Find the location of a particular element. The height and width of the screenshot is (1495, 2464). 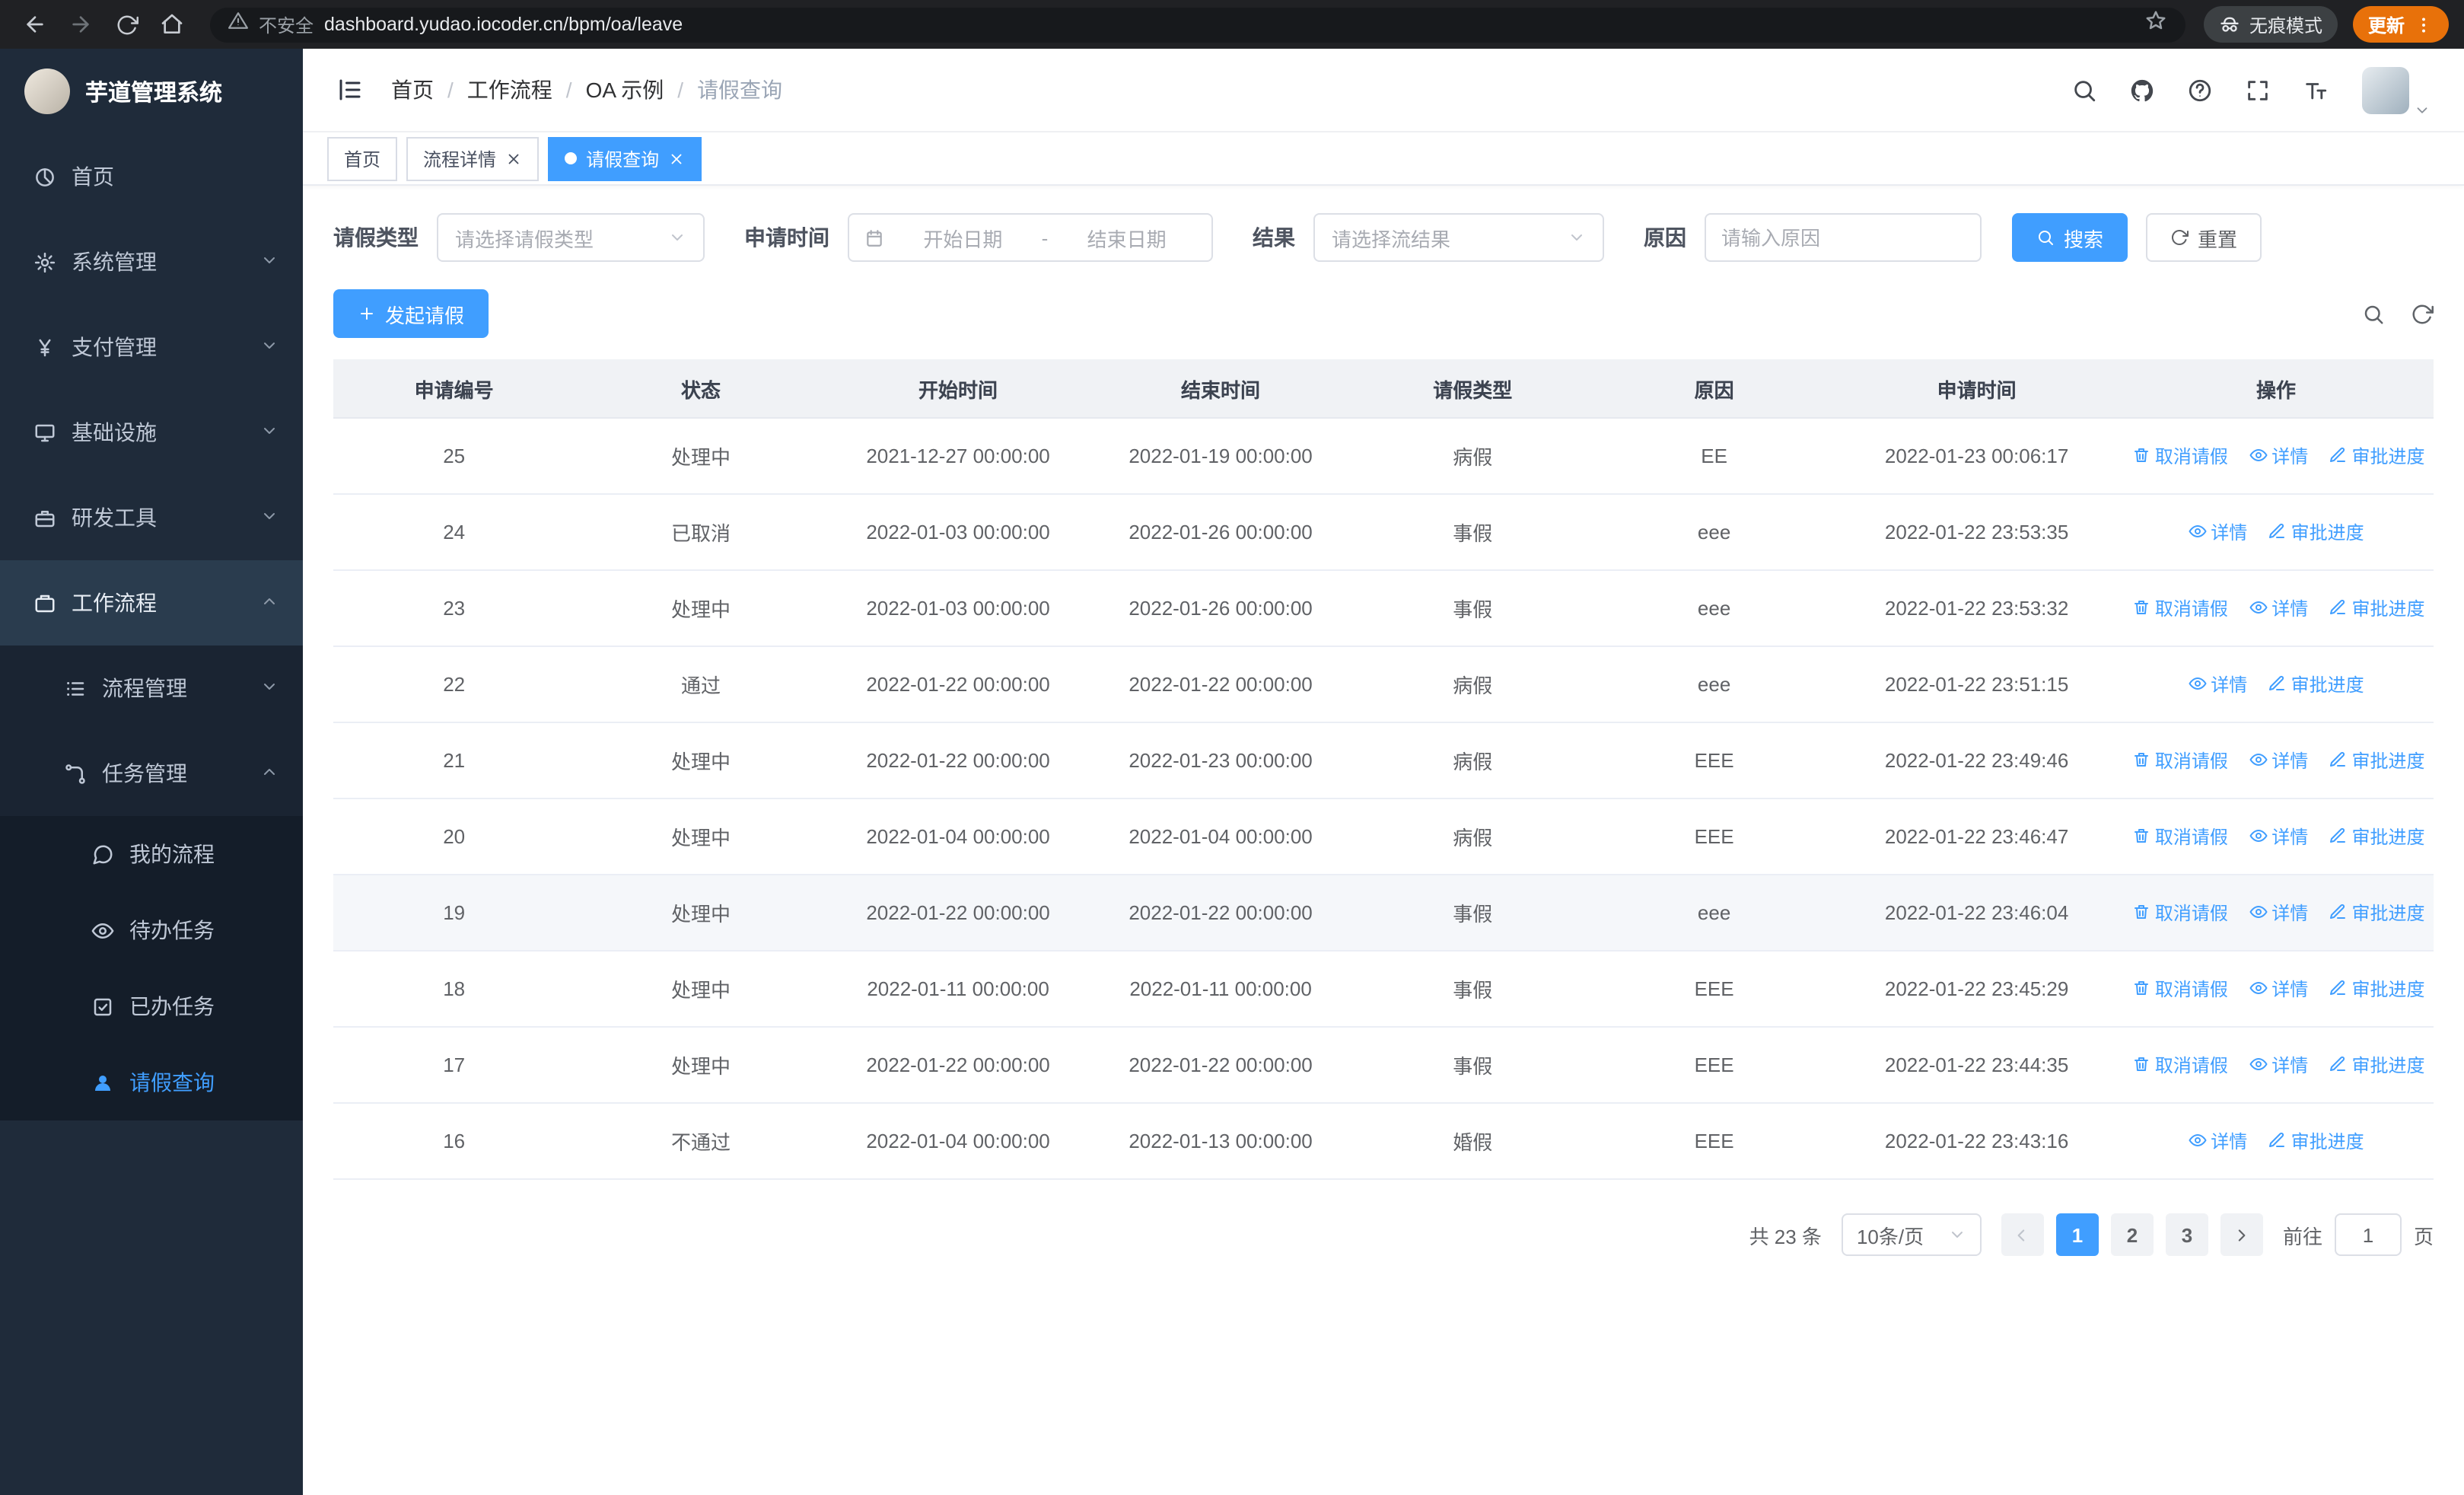

sidebar-item-process-management: 流程管理 is located at coordinates (151, 688).